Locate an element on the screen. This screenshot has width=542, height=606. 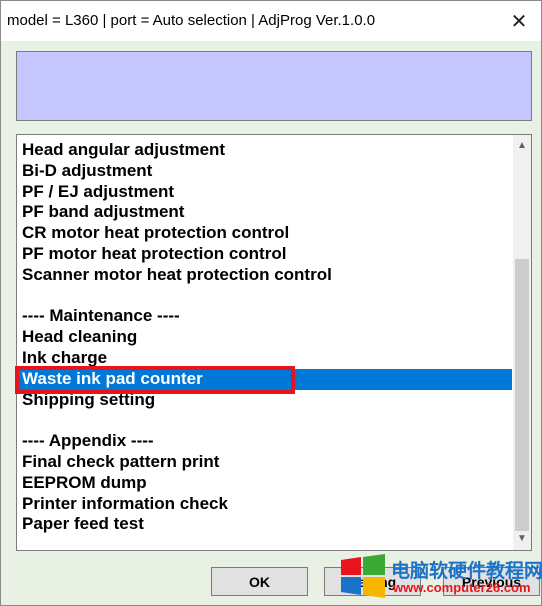
scroll-thumb is located at coordinates (522, 395).